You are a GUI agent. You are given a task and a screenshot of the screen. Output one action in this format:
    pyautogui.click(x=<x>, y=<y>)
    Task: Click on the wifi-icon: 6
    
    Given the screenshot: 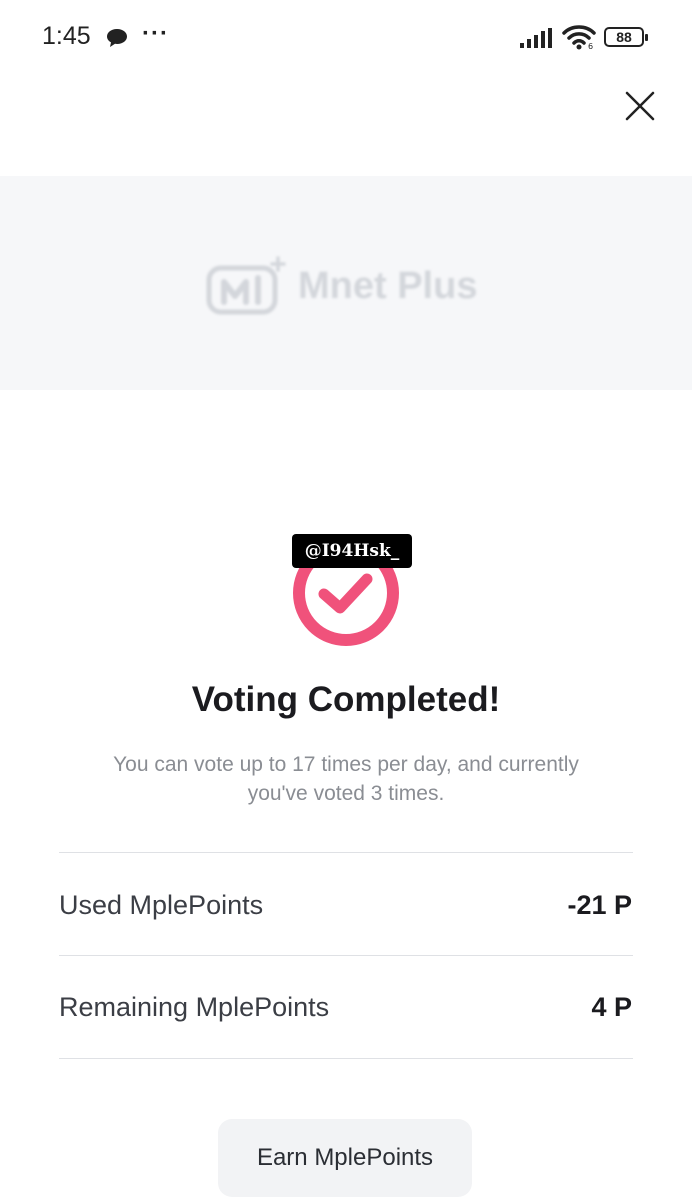 What is the action you would take?
    pyautogui.click(x=579, y=37)
    